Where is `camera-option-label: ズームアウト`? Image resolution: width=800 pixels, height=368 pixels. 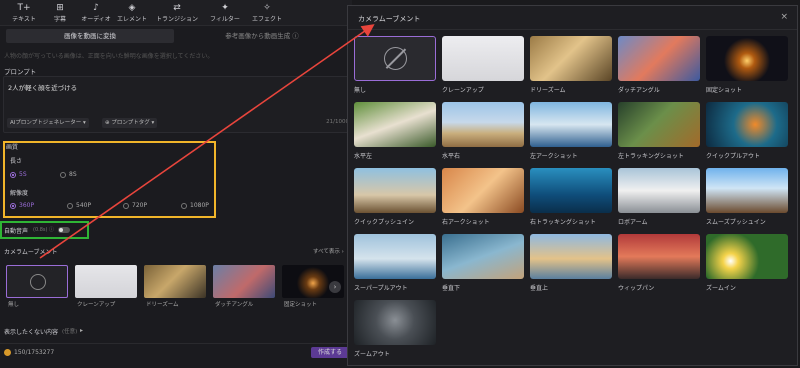
camera-option-label: ズームアウト is located at coordinates (372, 354).